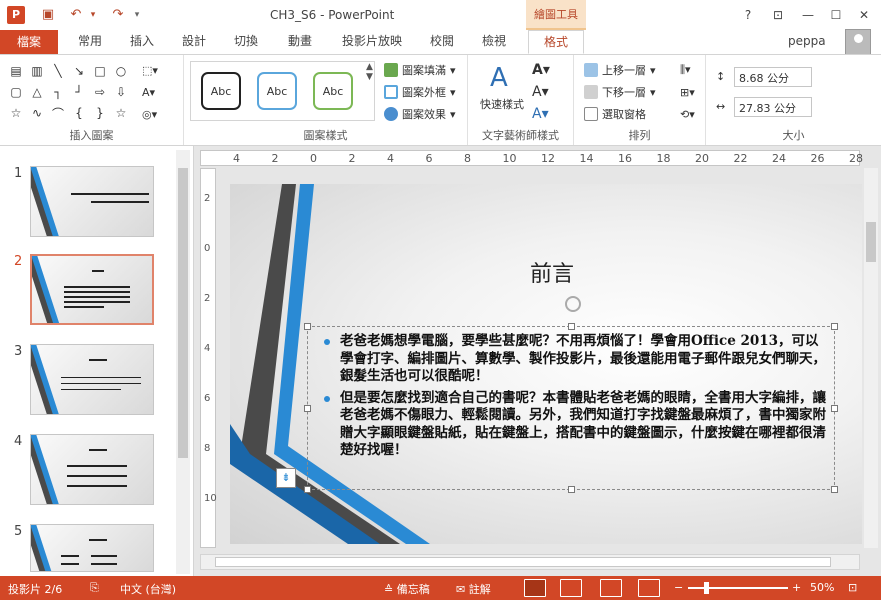 The height and width of the screenshot is (600, 881). What do you see at coordinates (148, 92) in the screenshot?
I see `textbox-draw-icon: A▾` at bounding box center [148, 92].